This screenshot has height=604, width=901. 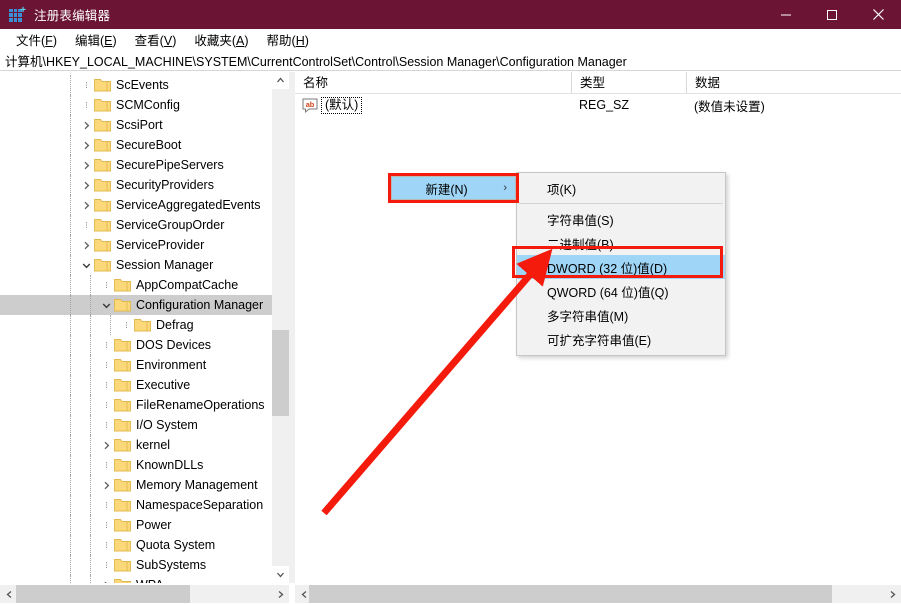 I want to click on tree-item-session-manager: Session Manager, so click(x=136, y=265).